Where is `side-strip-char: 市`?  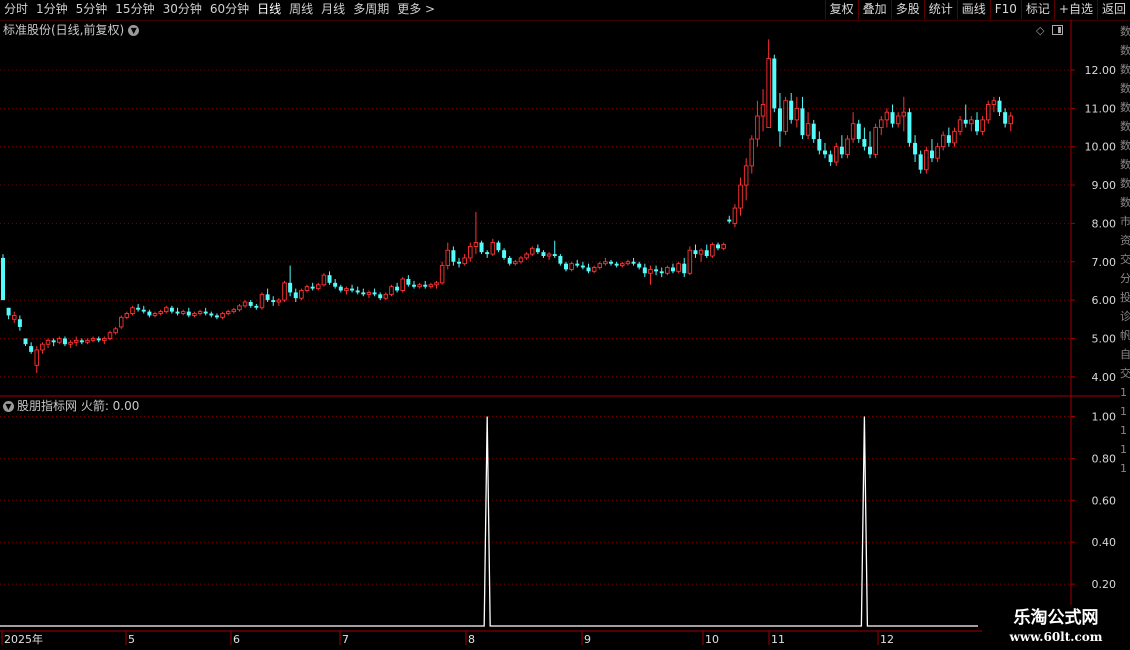
side-strip-char: 市 is located at coordinates (1125, 221).